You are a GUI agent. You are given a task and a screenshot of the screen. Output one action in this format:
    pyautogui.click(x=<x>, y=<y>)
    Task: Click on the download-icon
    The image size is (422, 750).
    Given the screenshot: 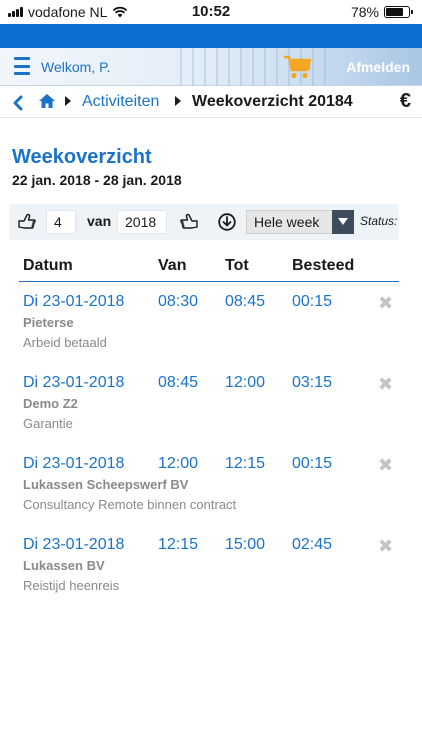 What is the action you would take?
    pyautogui.click(x=227, y=222)
    